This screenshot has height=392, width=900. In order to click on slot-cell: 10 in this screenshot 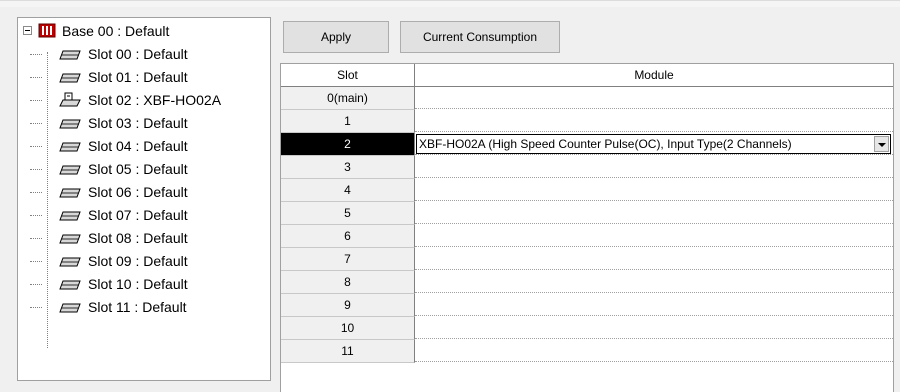, I will do `click(348, 328)`.